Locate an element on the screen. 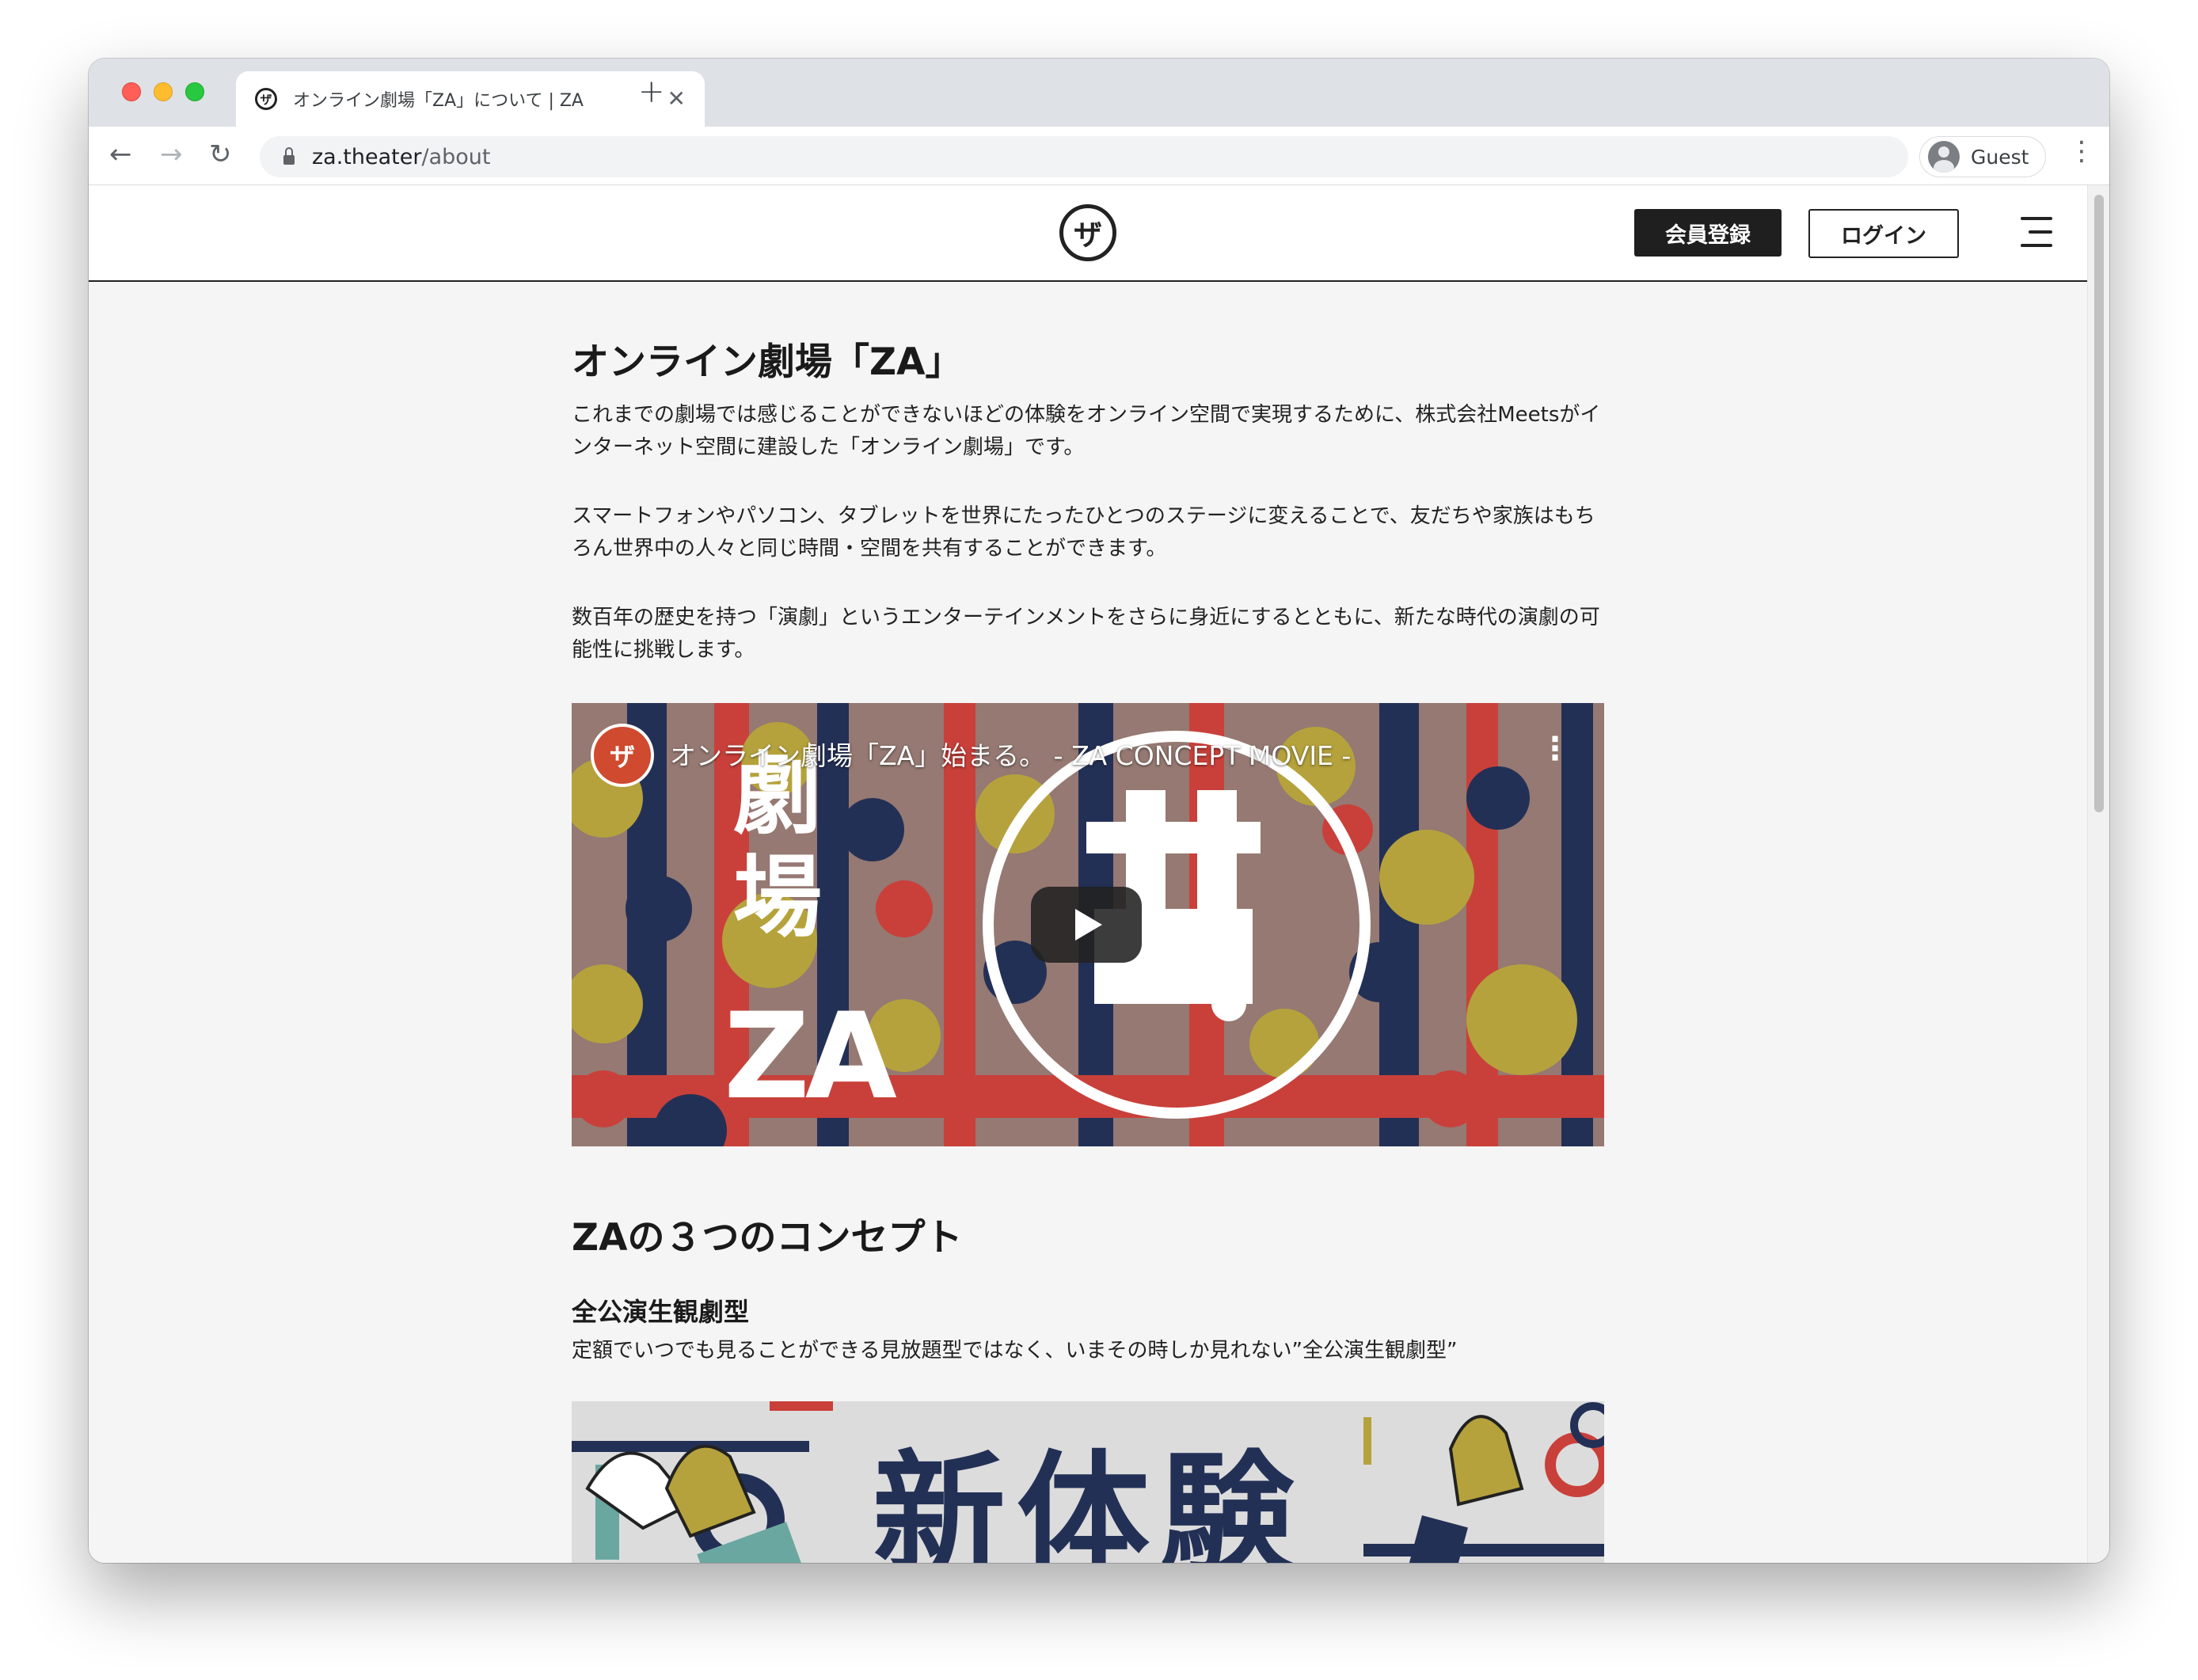 This screenshot has width=2198, height=1680. tab-title: オンライン劇場「ZA」について | ZA is located at coordinates (438, 101).